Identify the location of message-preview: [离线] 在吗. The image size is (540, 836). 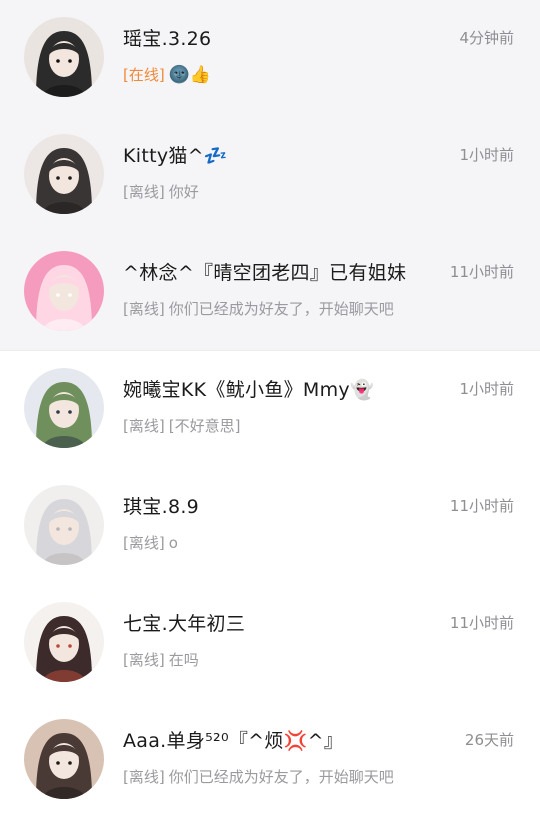
(161, 659).